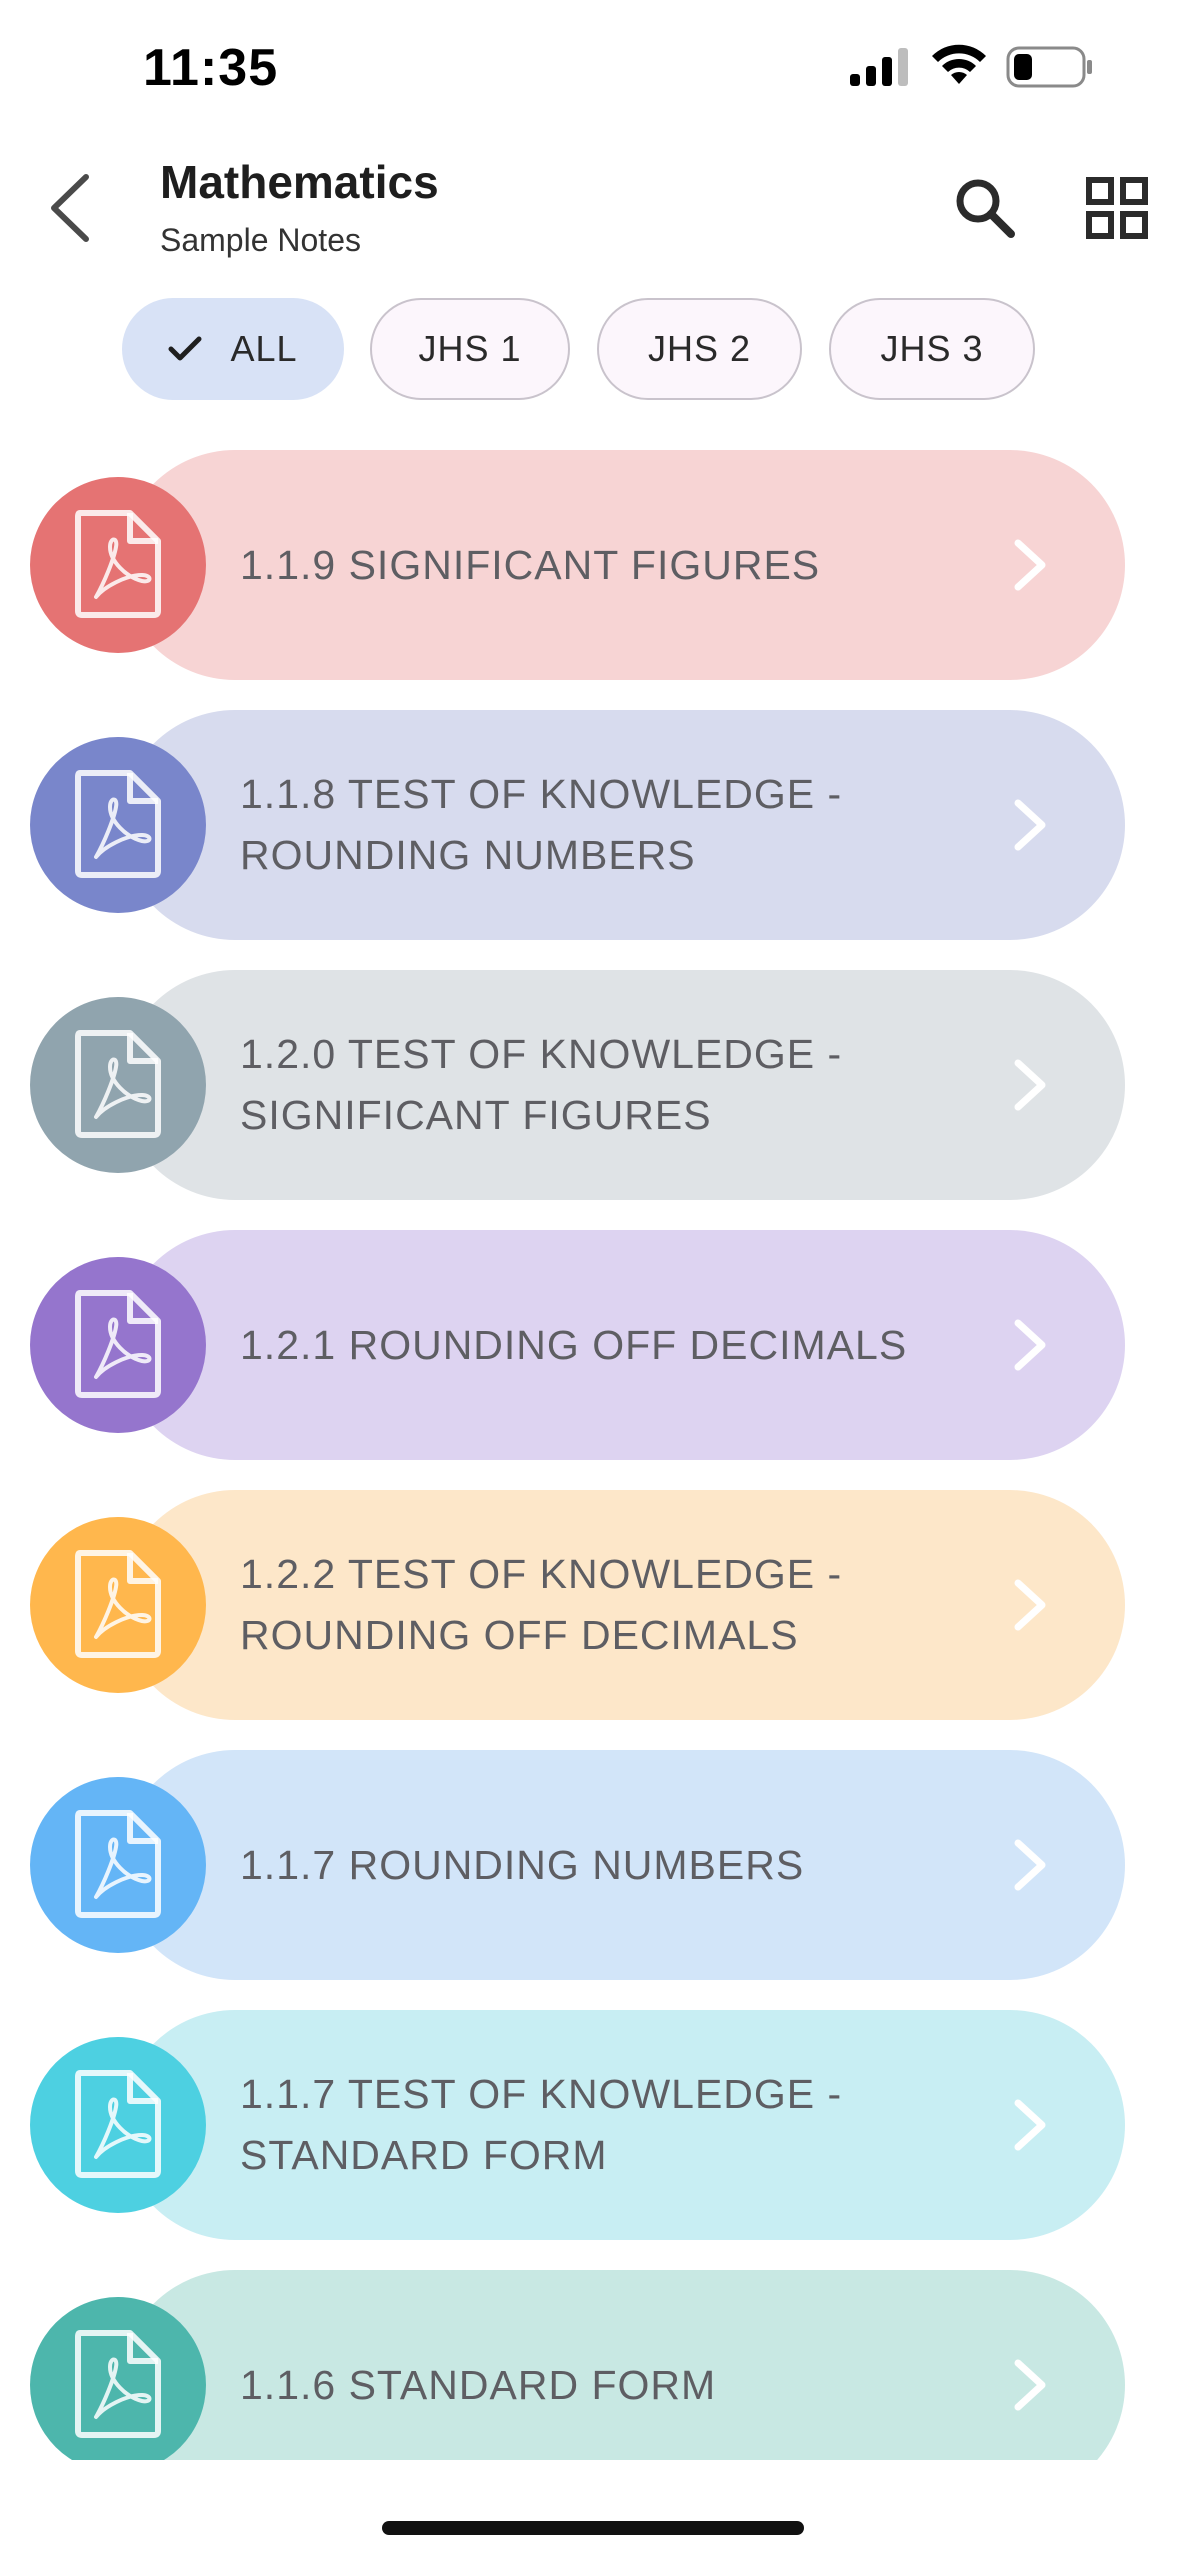  I want to click on filter-chip-jhs3: JHS 3, so click(932, 349).